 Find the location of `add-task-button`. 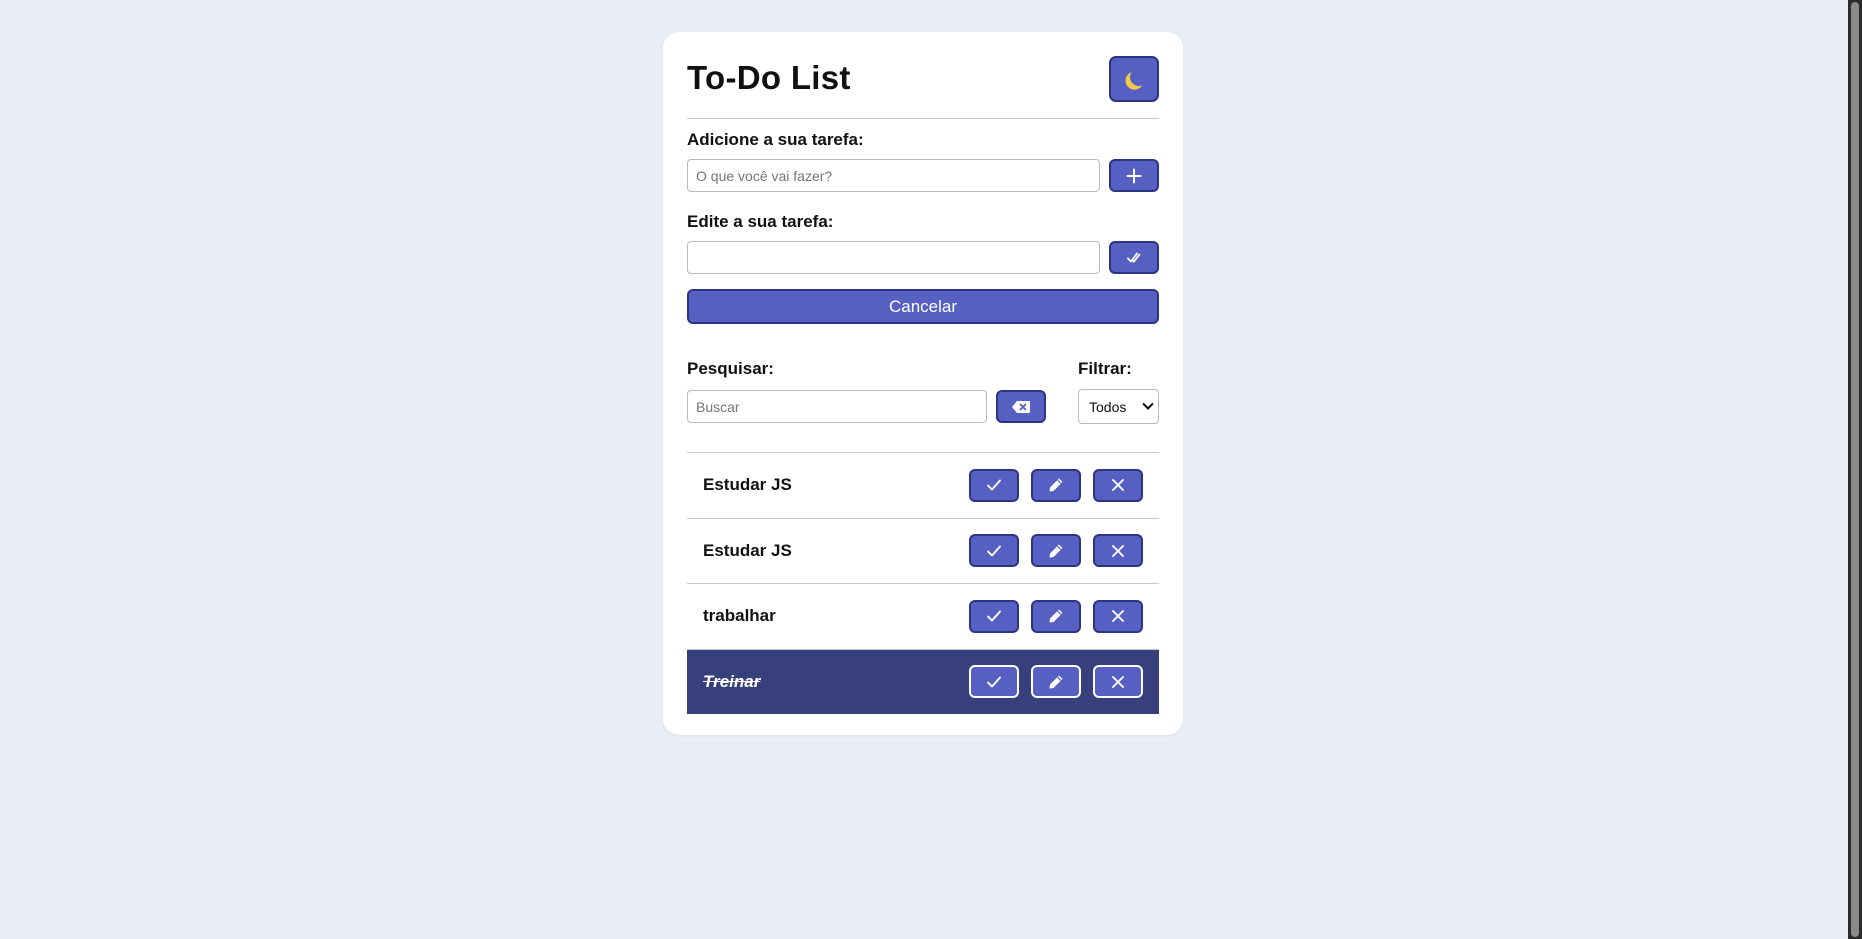

add-task-button is located at coordinates (1134, 175).